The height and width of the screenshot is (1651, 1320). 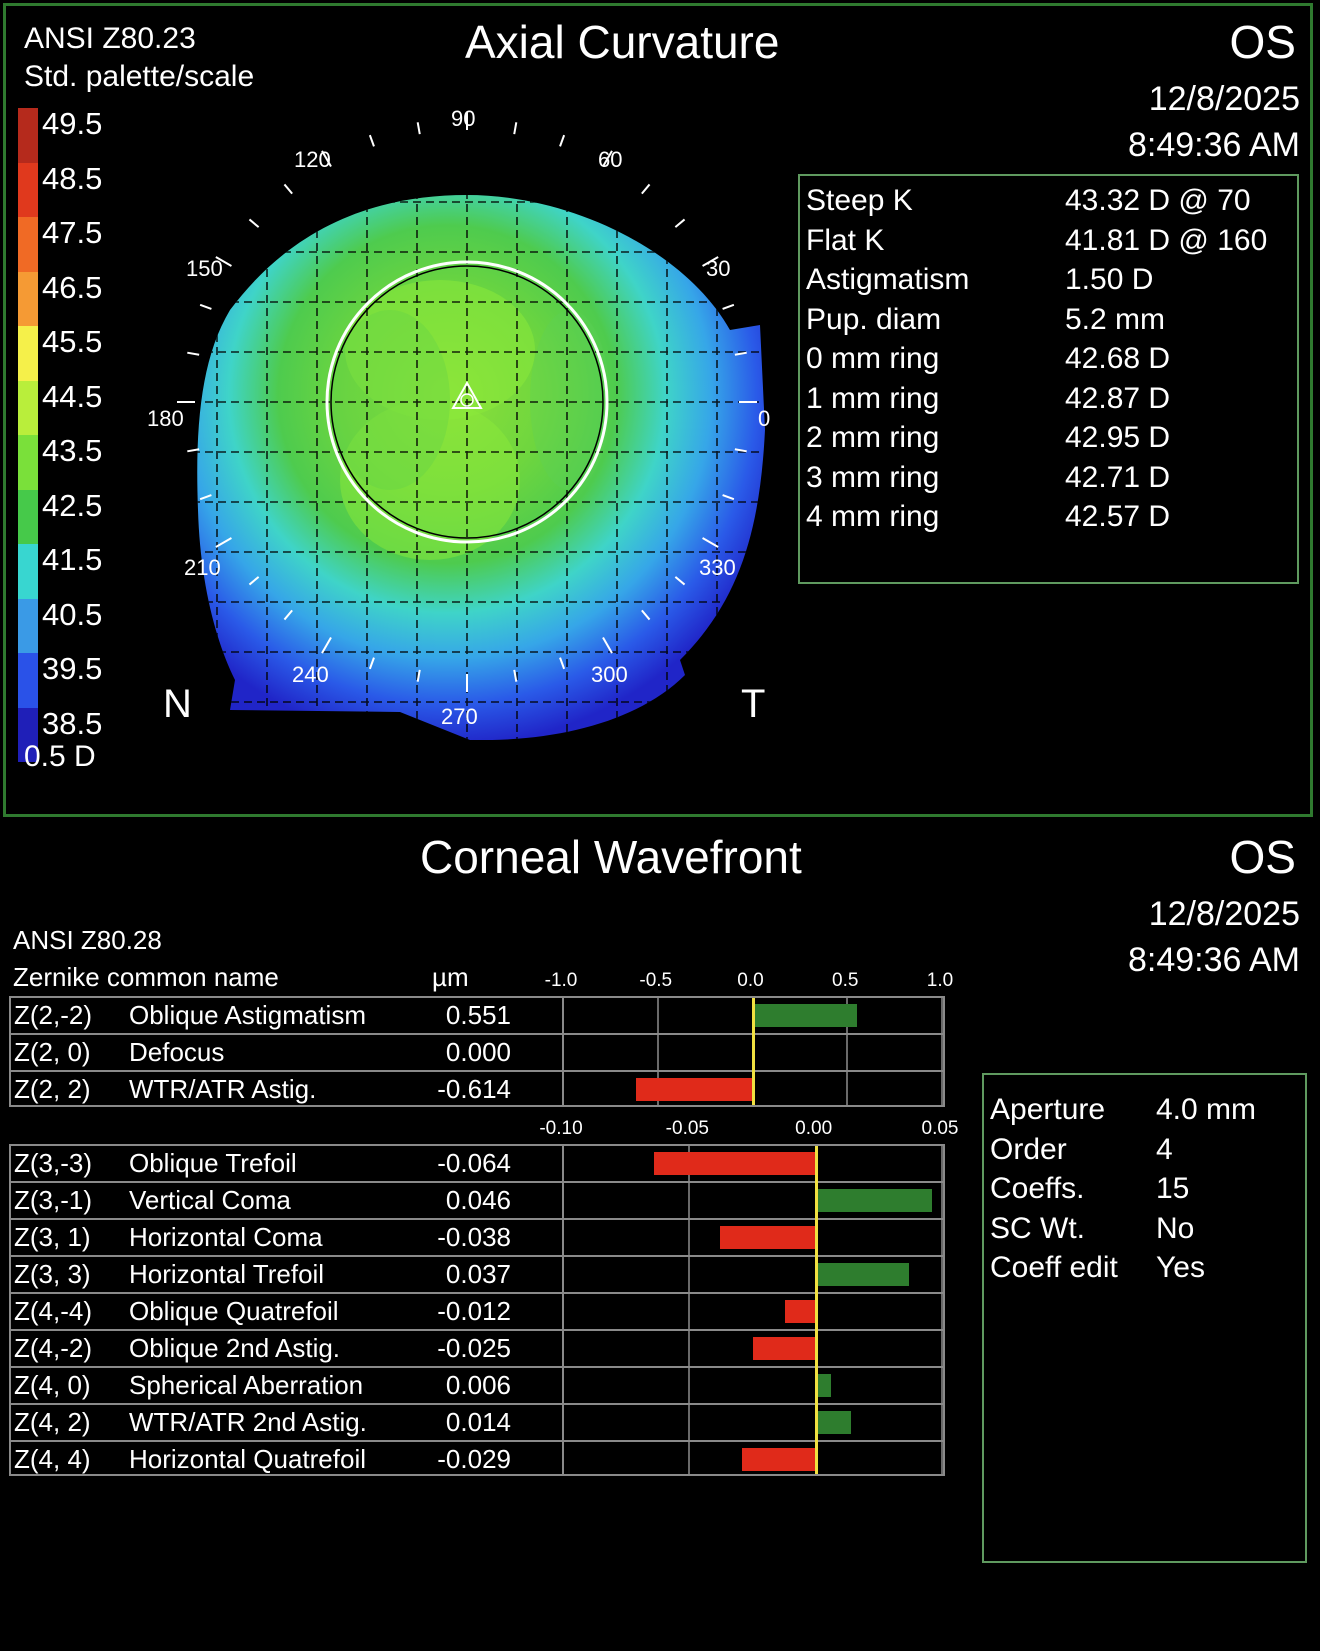 What do you see at coordinates (247, 1459) in the screenshot?
I see `zernike-name: Horizontal Quatrefoil` at bounding box center [247, 1459].